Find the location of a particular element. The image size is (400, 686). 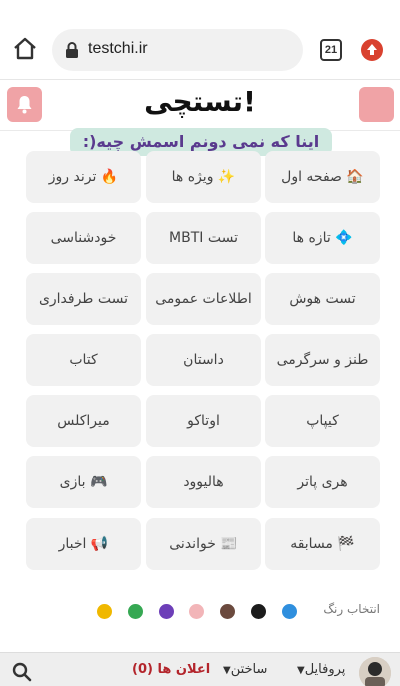

home-icon is located at coordinates (25, 49).